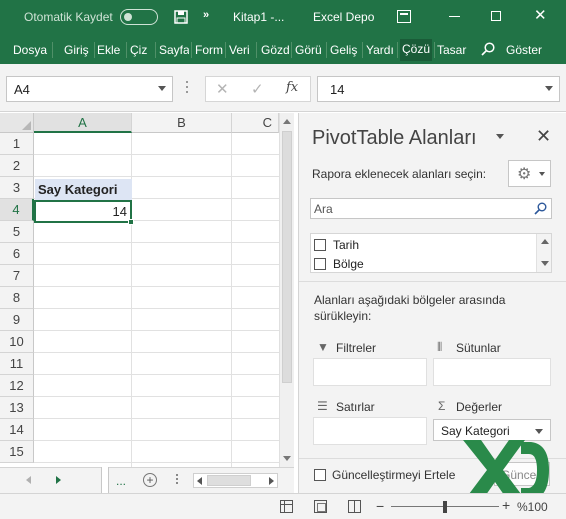 The image size is (566, 519). Describe the element at coordinates (309, 50) in the screenshot. I see `tab-gorunum: Görü` at that location.